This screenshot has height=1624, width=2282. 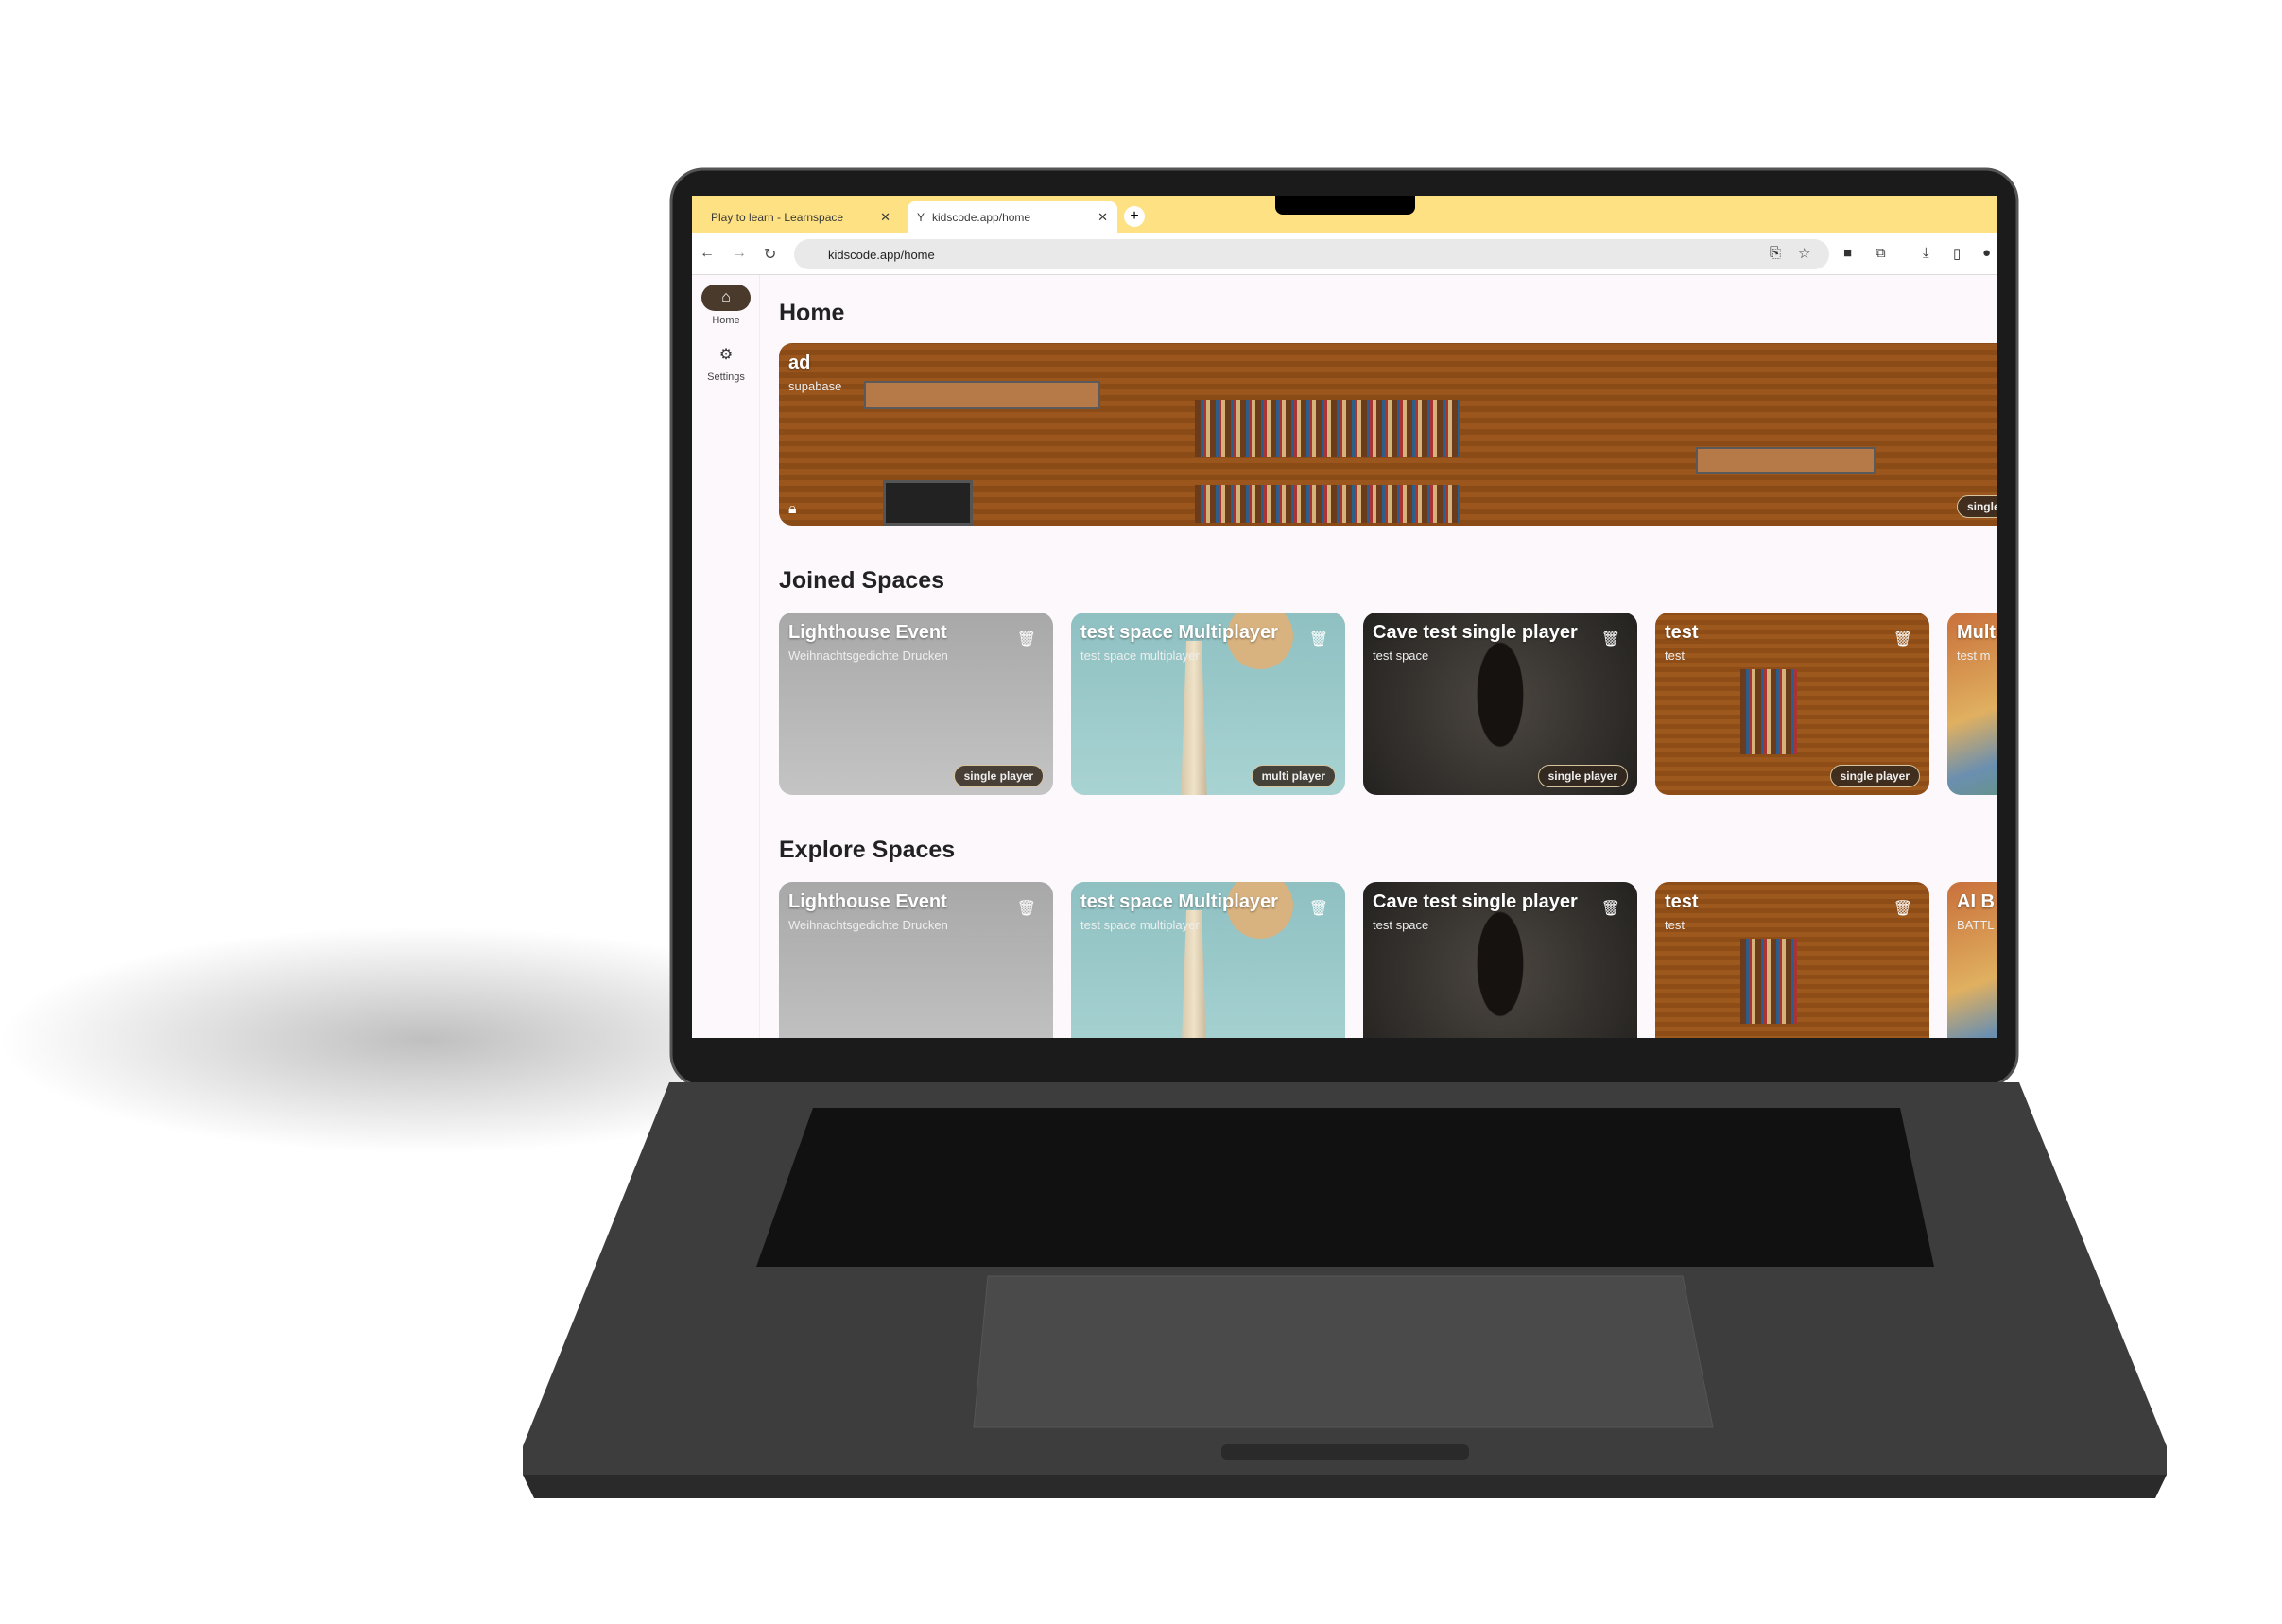 I want to click on card-image-lighthouse, so click(x=1194, y=718).